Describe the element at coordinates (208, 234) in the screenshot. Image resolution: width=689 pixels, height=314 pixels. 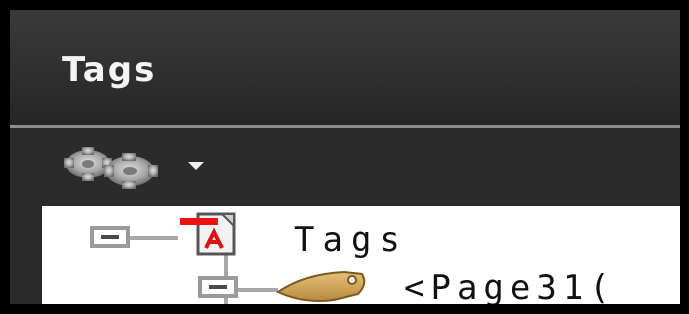
I see `pdf-document-icon` at that location.